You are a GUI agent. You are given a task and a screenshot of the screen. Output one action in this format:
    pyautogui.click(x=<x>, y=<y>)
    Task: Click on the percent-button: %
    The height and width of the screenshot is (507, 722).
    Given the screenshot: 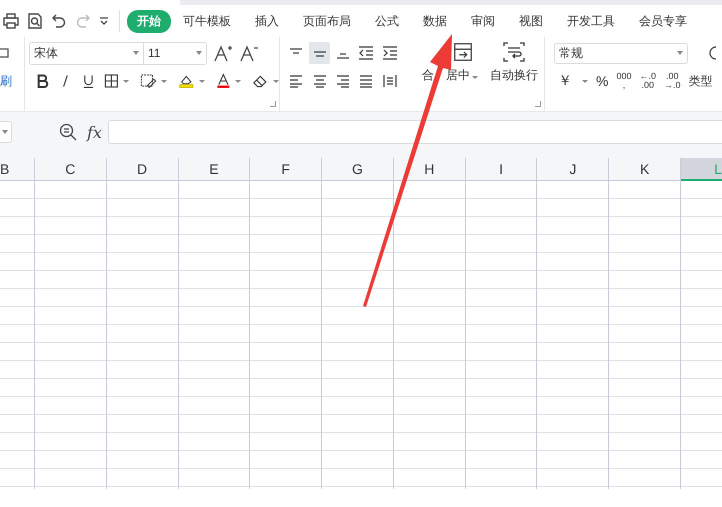 What is the action you would take?
    pyautogui.click(x=602, y=81)
    